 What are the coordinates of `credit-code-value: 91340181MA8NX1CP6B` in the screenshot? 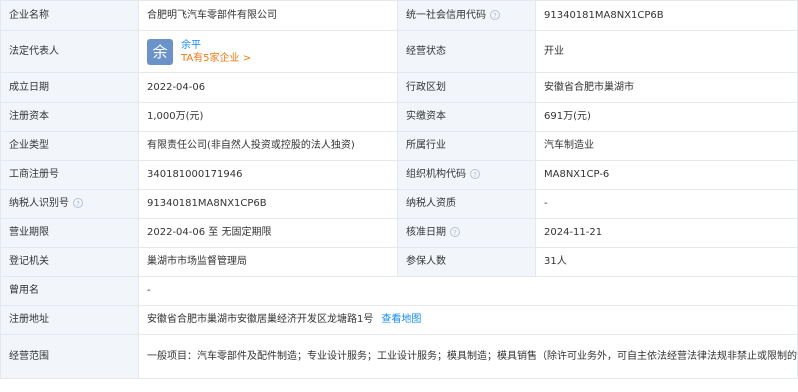 It's located at (666, 15).